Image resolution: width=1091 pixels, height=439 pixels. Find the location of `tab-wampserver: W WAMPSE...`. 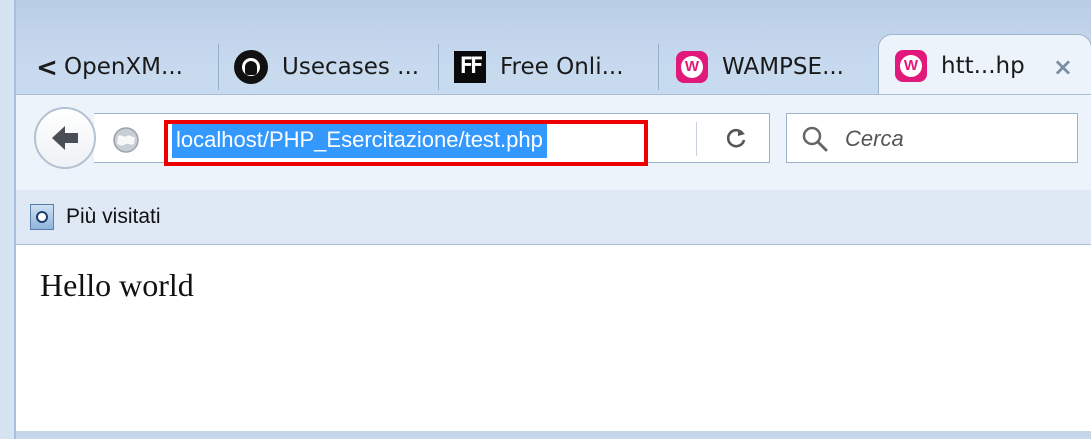

tab-wampserver: W WAMPSE... is located at coordinates (771, 67).